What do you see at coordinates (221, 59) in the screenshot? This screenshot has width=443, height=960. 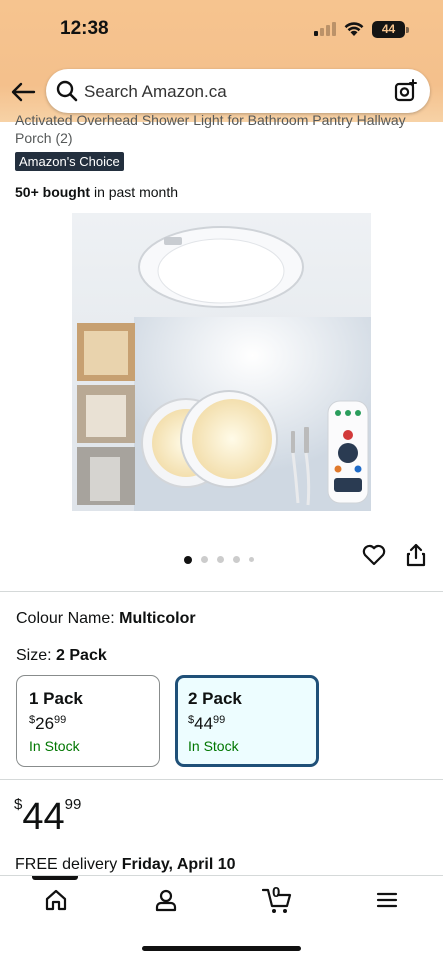 I see `header-overlap` at bounding box center [221, 59].